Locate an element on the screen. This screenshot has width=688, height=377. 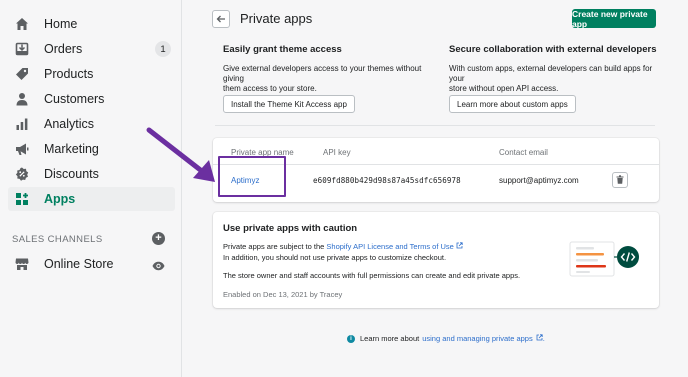
sidebar-item-label: Customers is located at coordinates (74, 99).